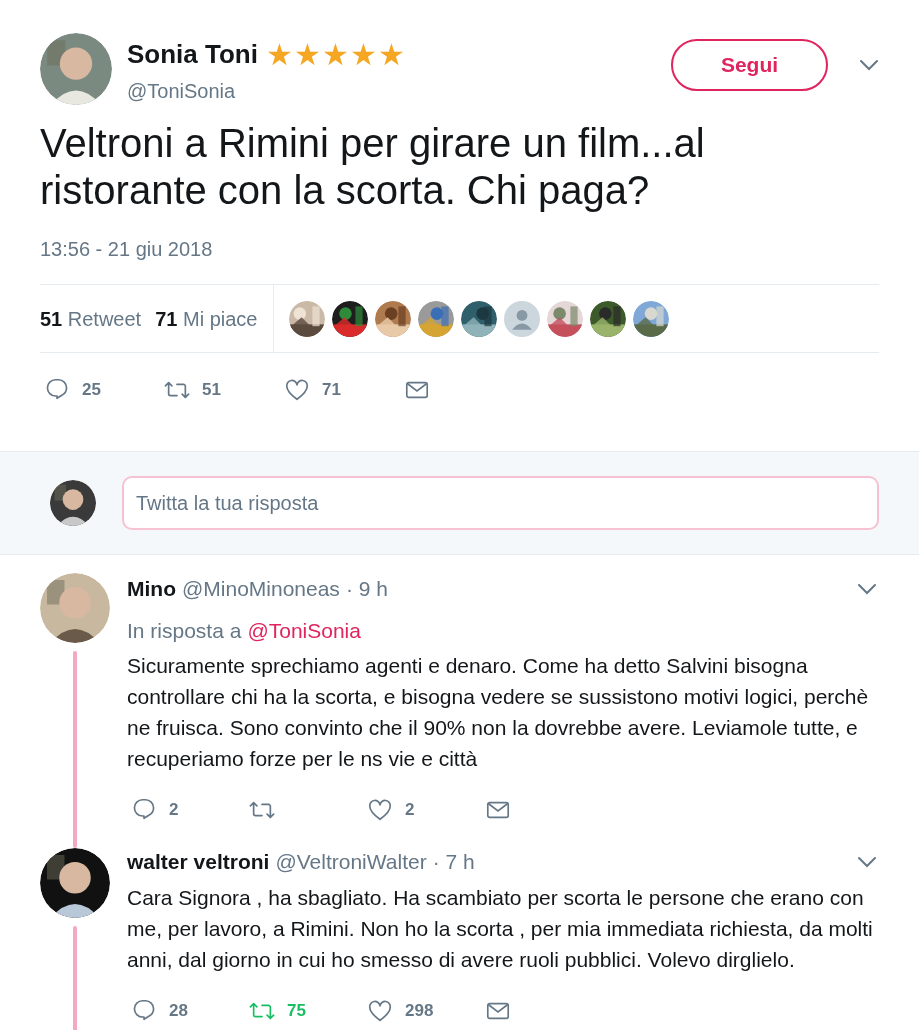 This screenshot has height=1030, width=919. What do you see at coordinates (198, 862) in the screenshot?
I see `user-name: walter veltroni` at bounding box center [198, 862].